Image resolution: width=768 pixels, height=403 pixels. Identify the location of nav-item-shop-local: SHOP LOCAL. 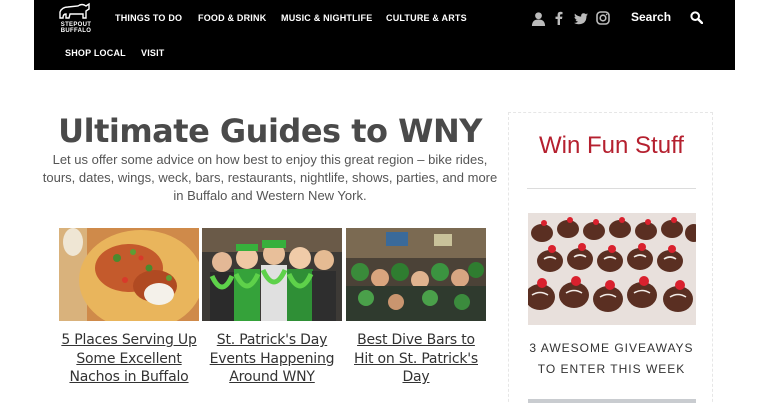
(95, 53).